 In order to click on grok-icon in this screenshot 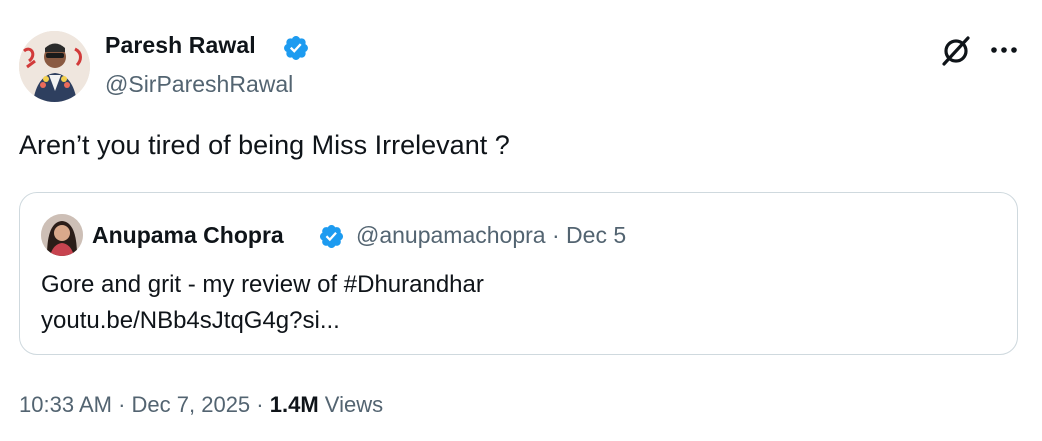, I will do `click(956, 51)`.